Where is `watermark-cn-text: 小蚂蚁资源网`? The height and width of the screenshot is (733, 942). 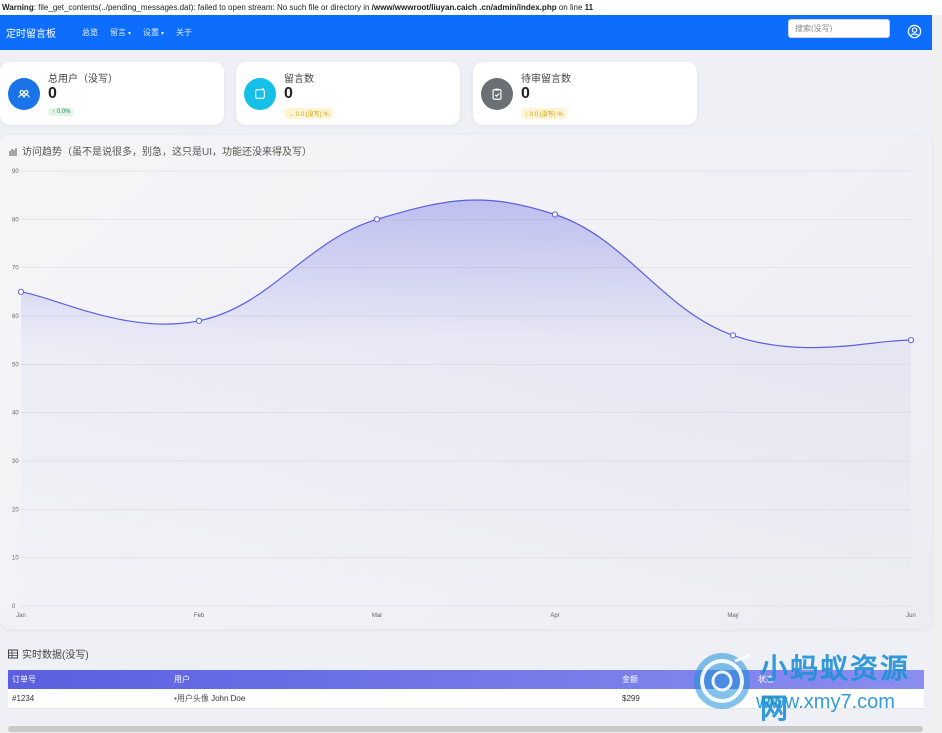
watermark-cn-text: 小蚂蚁资源网 is located at coordinates (835, 688).